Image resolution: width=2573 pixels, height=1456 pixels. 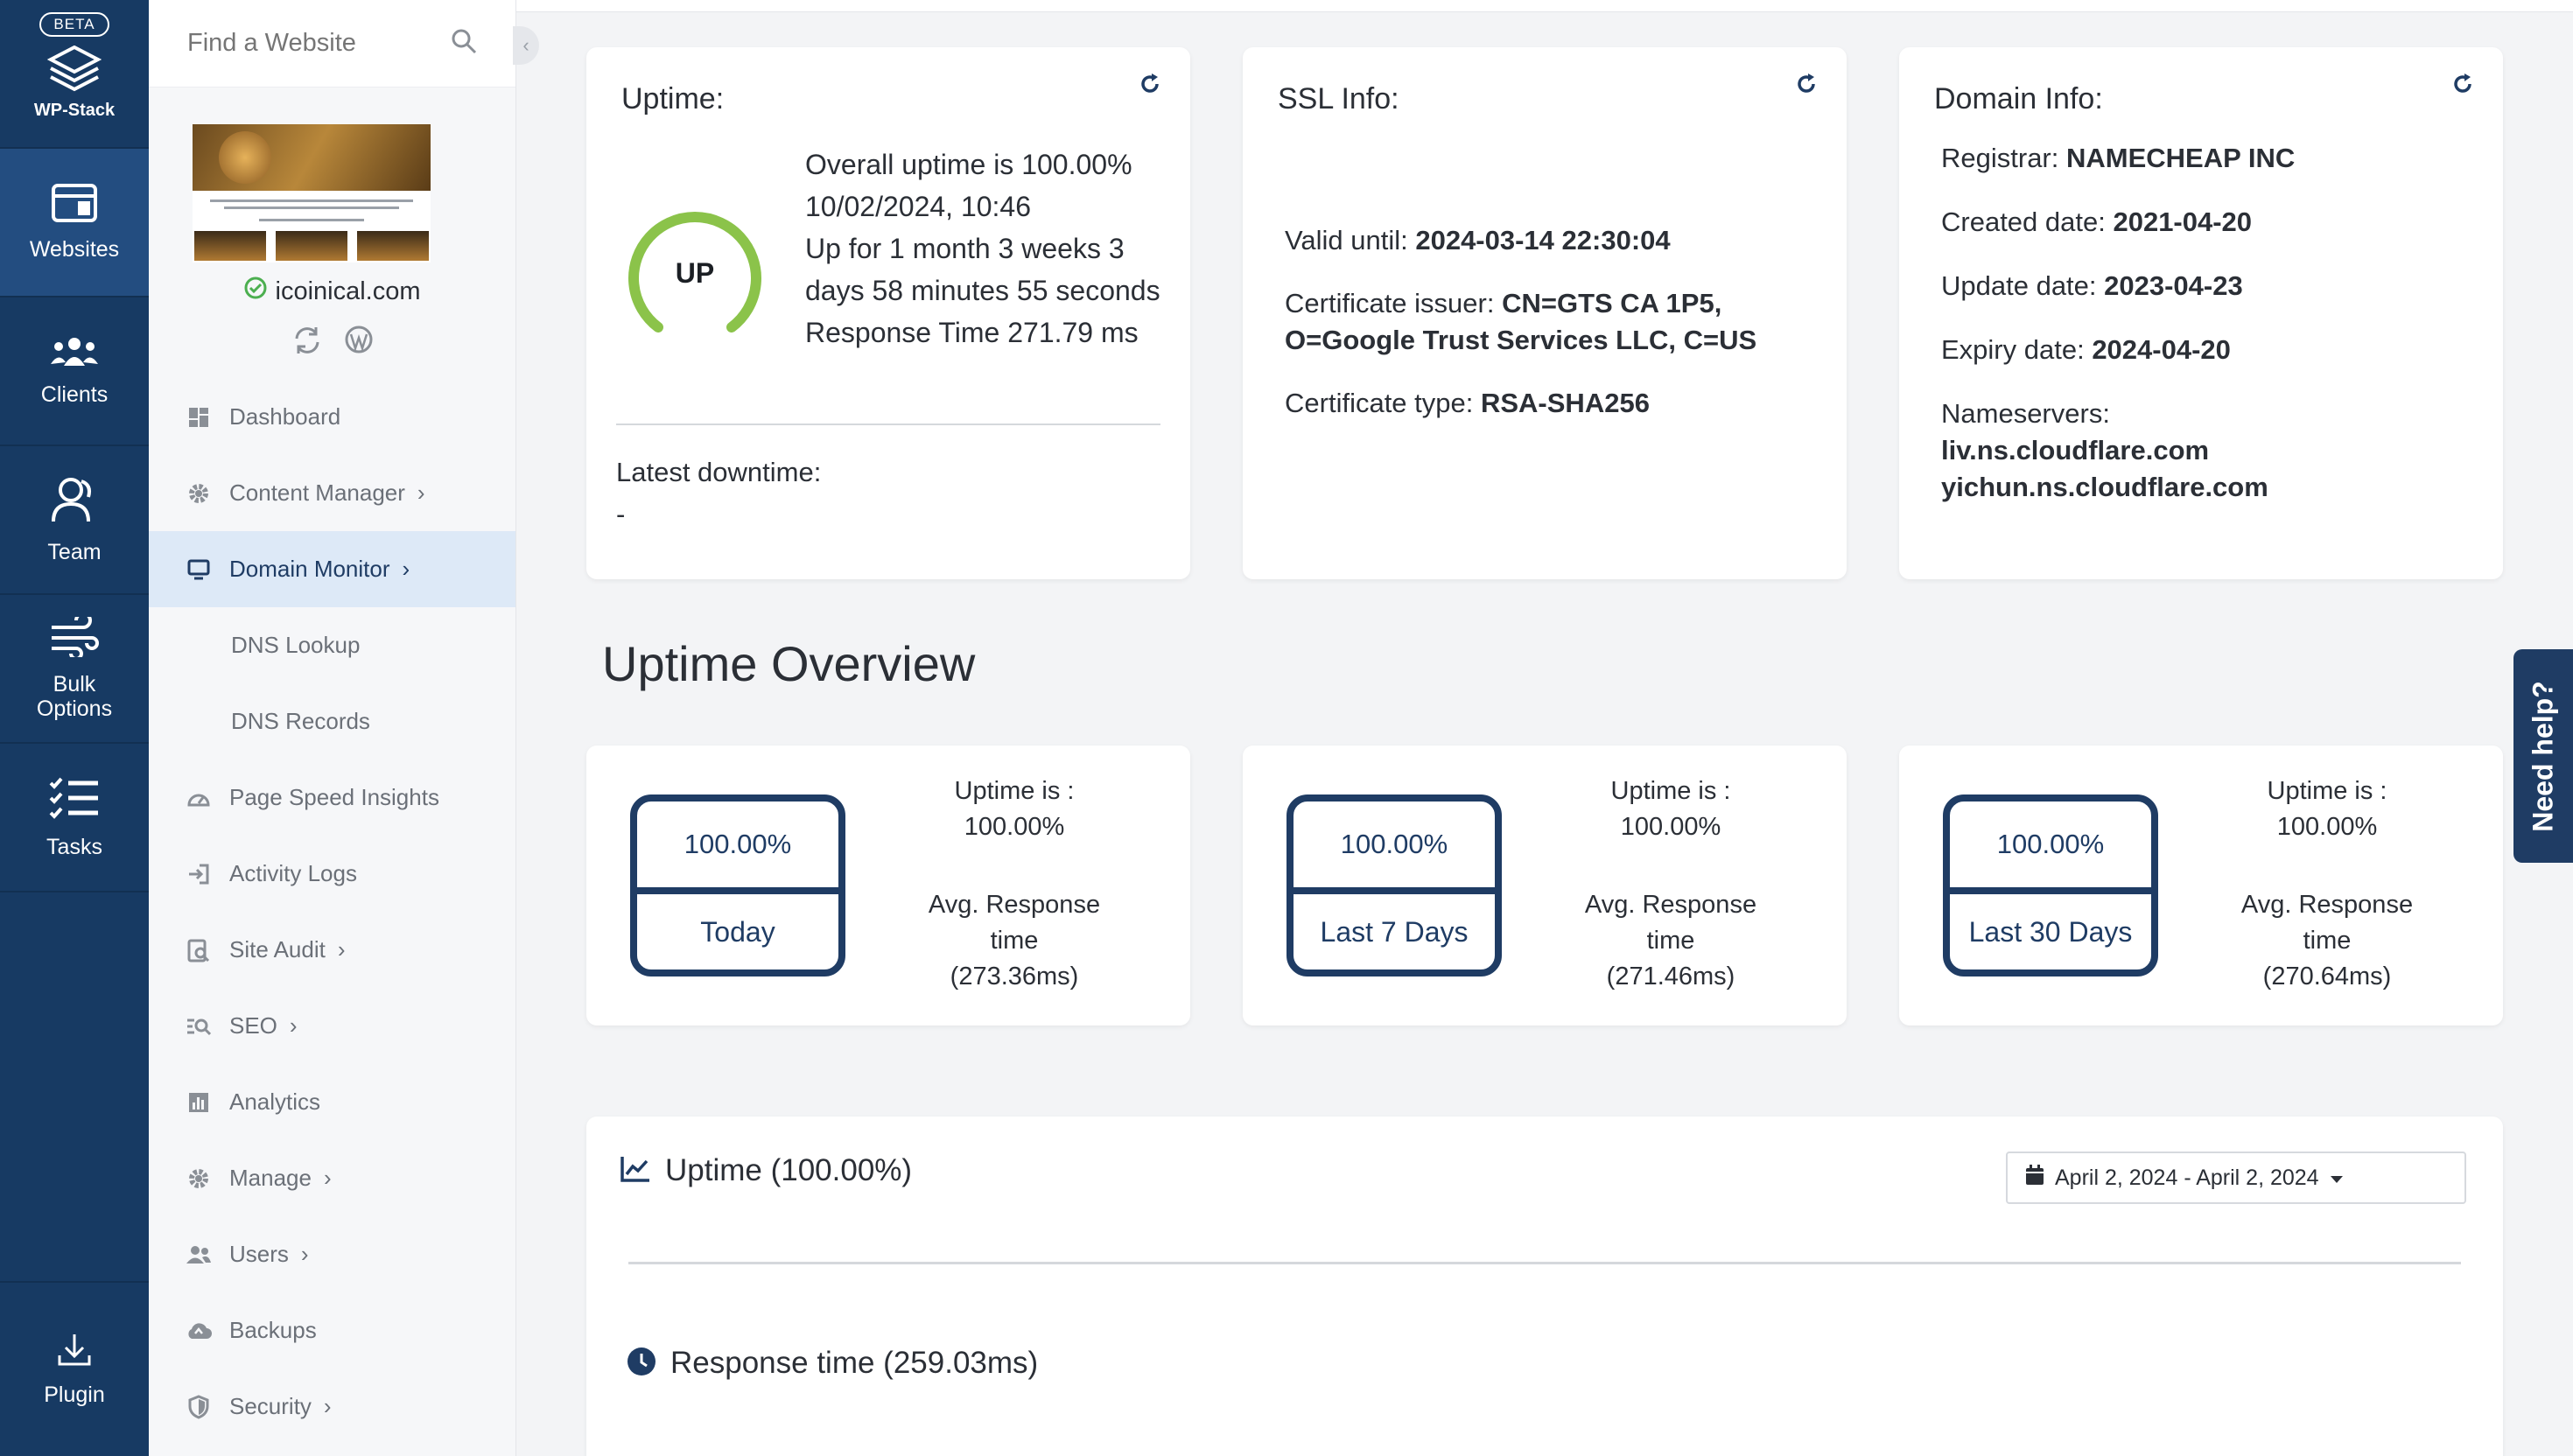 I want to click on menu-item-dashboard: Dashboard, so click(x=332, y=417).